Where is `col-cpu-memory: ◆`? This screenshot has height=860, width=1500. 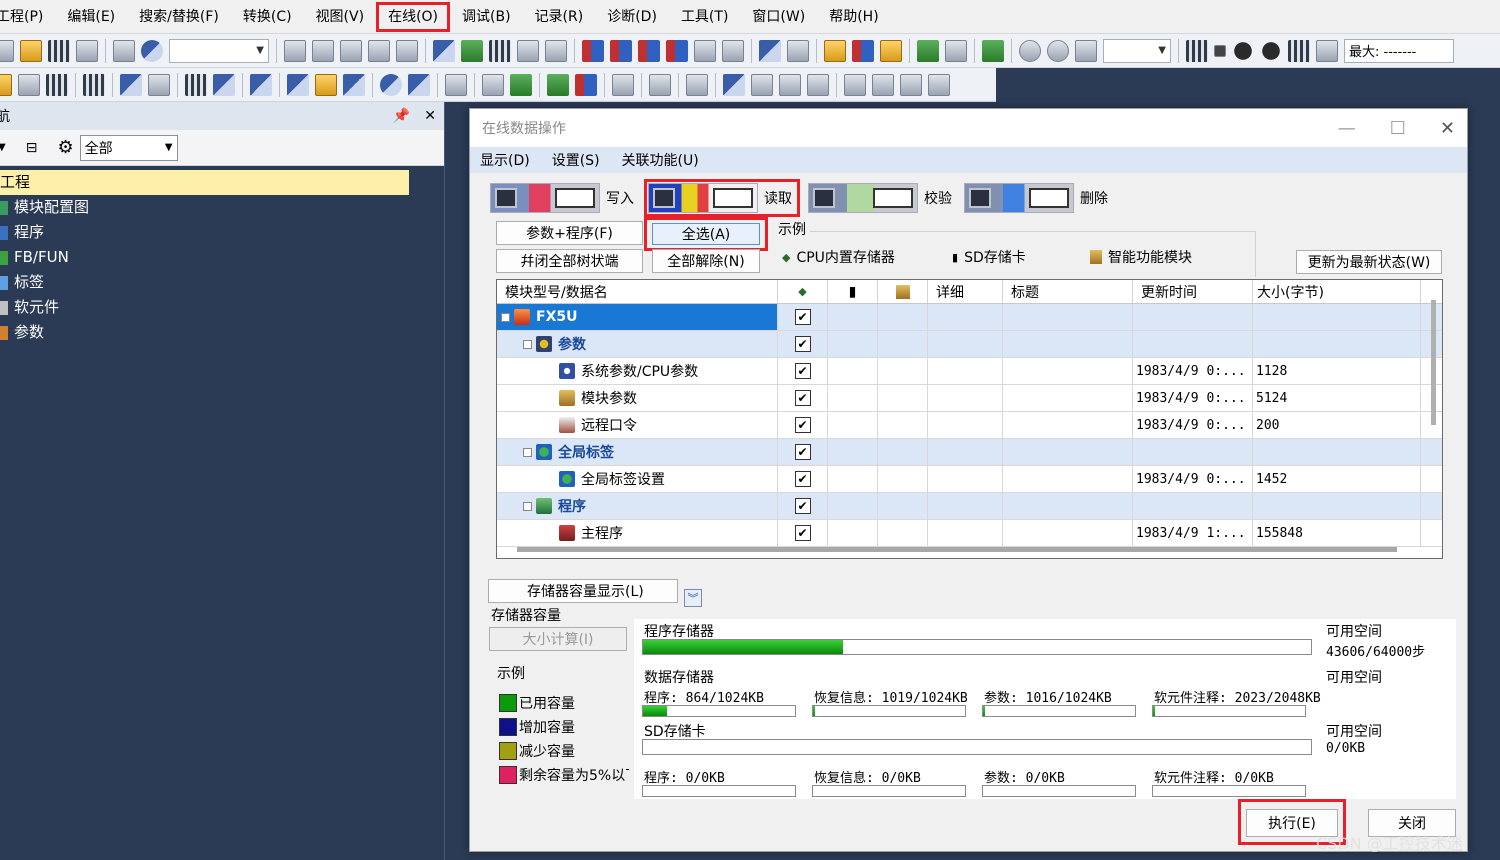
col-cpu-memory: ◆ is located at coordinates (803, 291).